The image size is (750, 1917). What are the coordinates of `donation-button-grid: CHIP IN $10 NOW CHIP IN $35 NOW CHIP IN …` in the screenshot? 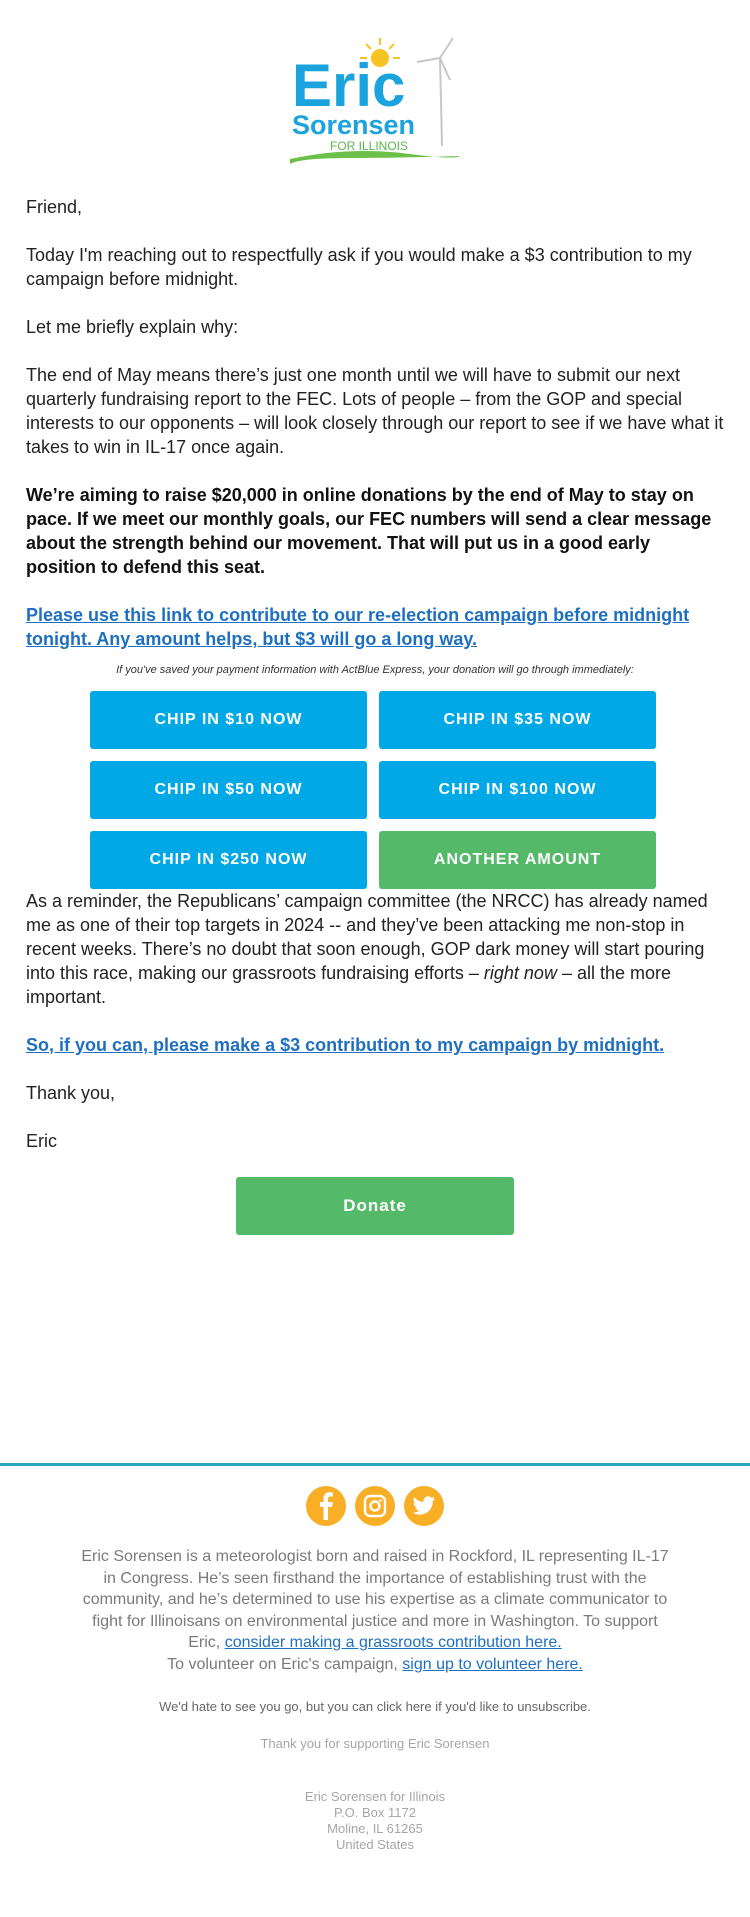 It's located at (375, 790).